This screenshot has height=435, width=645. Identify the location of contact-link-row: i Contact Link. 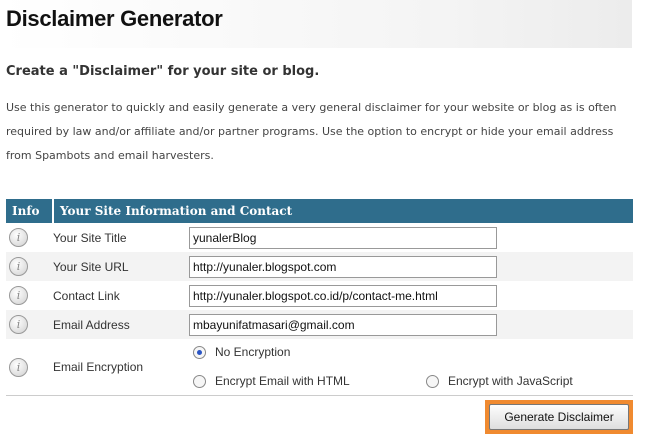
(319, 295).